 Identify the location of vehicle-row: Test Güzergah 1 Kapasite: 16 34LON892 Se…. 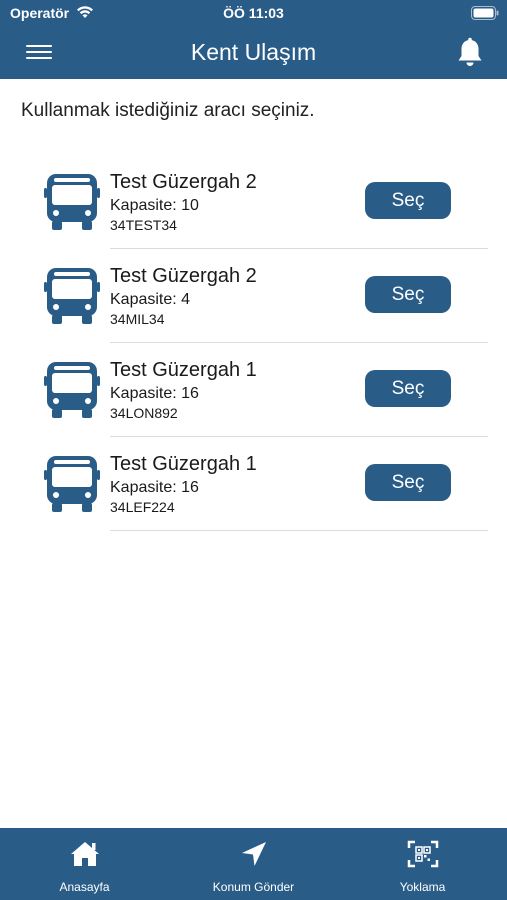
(253, 390).